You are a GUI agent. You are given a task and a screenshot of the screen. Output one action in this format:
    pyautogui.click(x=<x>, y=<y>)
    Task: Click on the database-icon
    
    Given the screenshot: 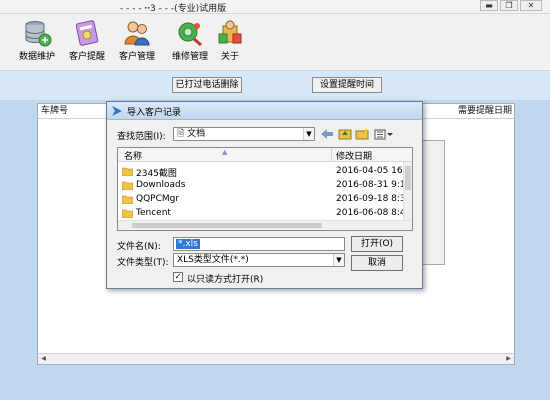 What is the action you would take?
    pyautogui.click(x=38, y=34)
    